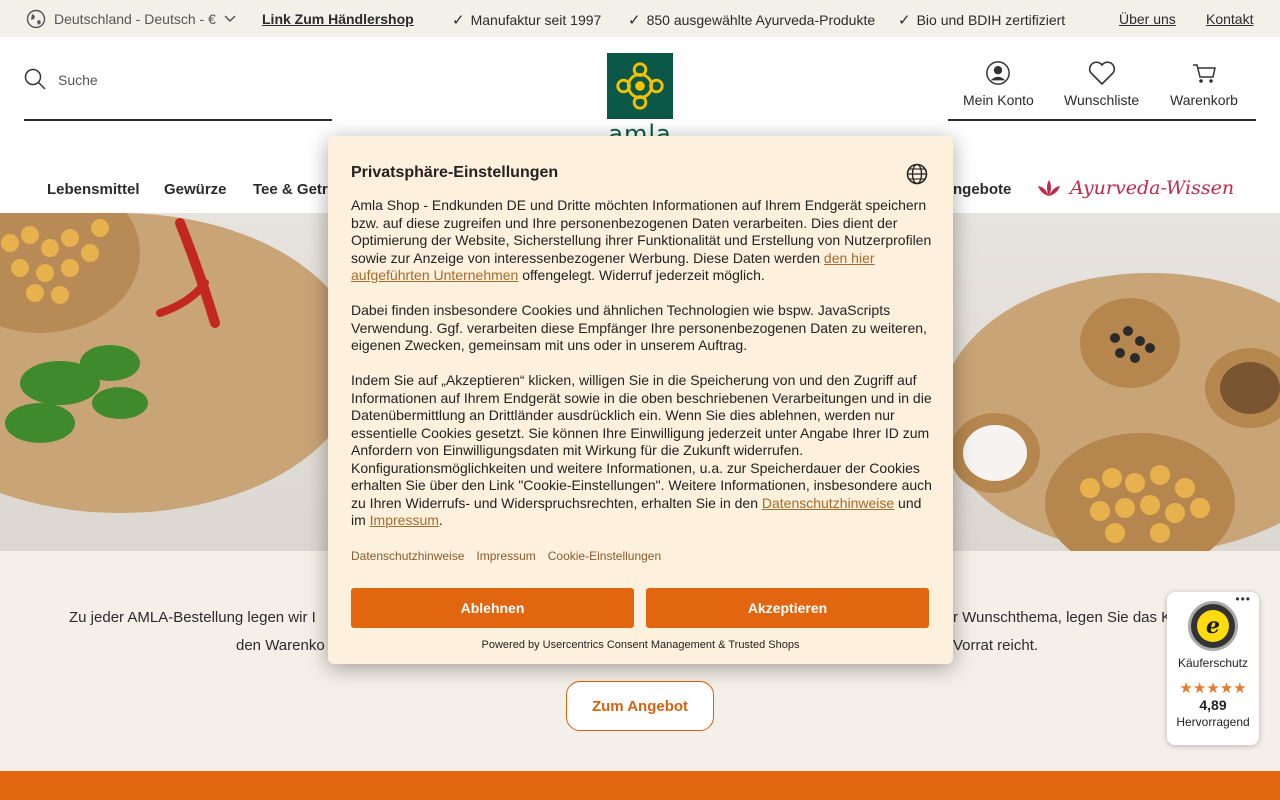 The height and width of the screenshot is (800, 1280). What do you see at coordinates (1213, 688) in the screenshot?
I see `rating-stars: ★★★★★` at bounding box center [1213, 688].